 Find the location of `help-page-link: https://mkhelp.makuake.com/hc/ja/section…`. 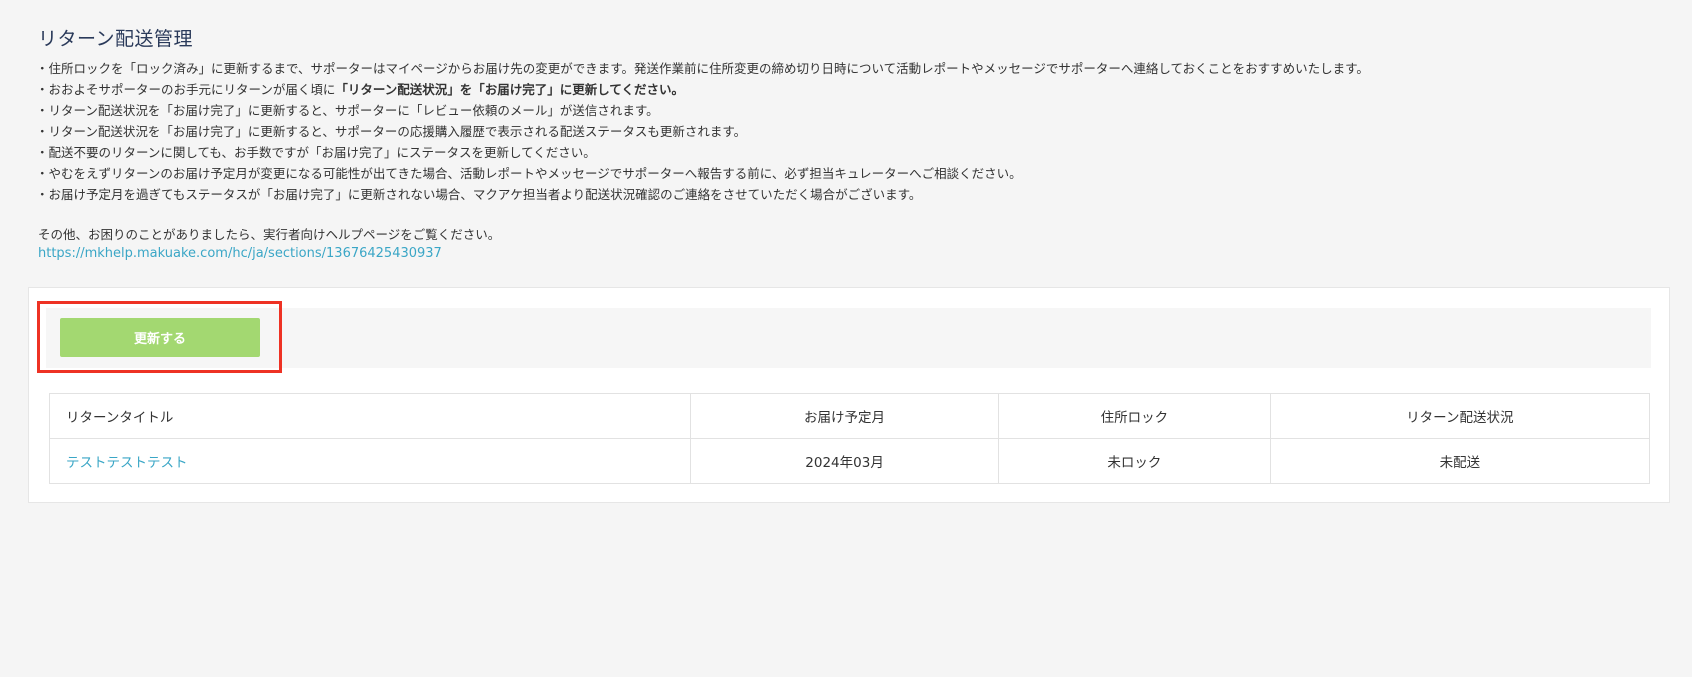

help-page-link: https://mkhelp.makuake.com/hc/ja/section… is located at coordinates (240, 253).